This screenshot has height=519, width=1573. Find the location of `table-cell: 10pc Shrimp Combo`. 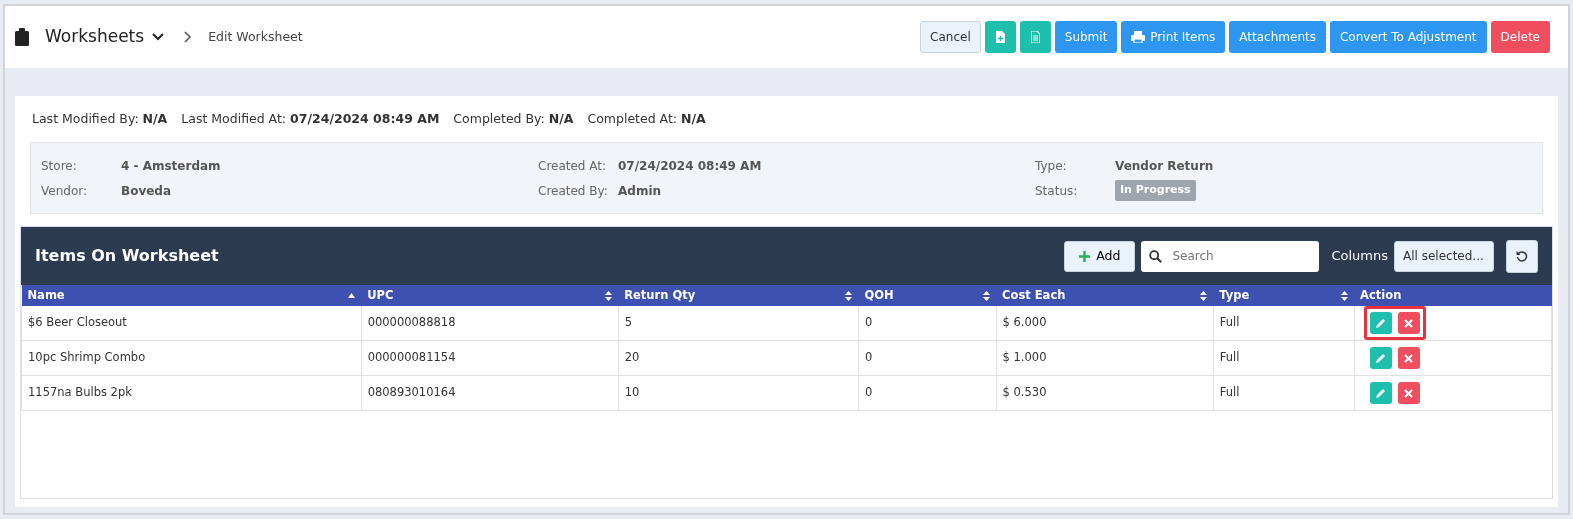

table-cell: 10pc Shrimp Combo is located at coordinates (191, 358).